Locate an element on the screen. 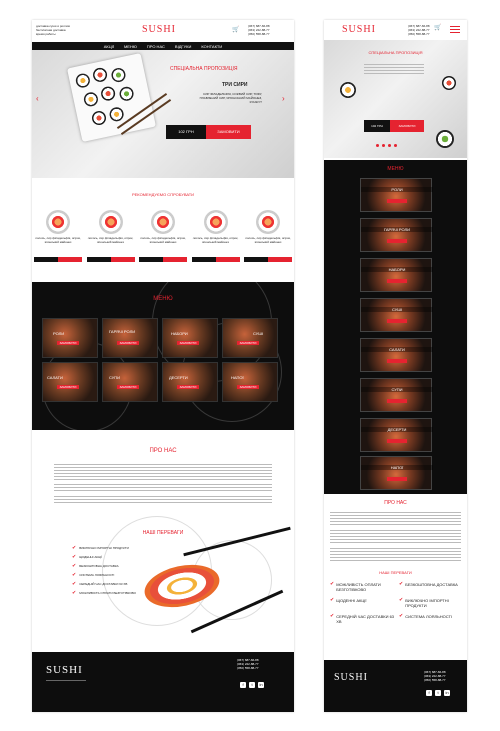 This screenshot has height=731, width=500. mobile-hero-order-button: ЗАМОВИТИ is located at coordinates (407, 126).